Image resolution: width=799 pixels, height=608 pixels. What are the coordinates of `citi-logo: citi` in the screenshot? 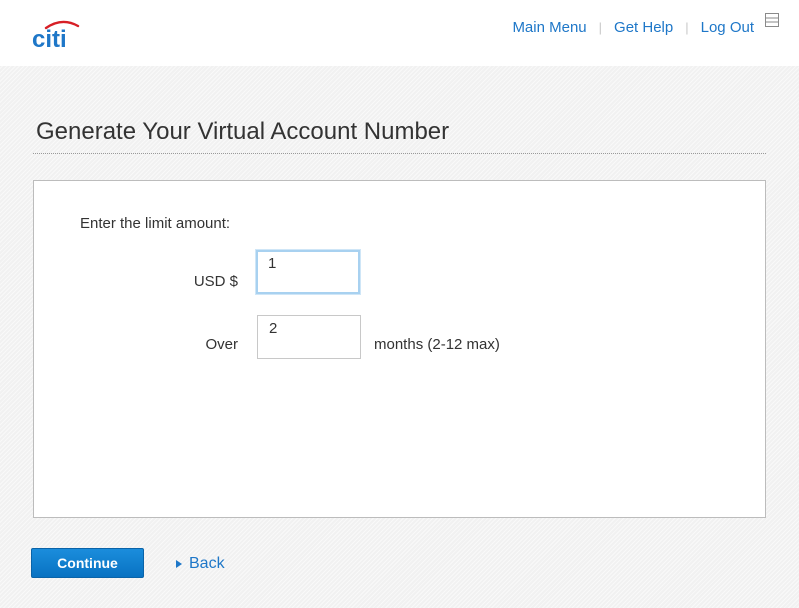 It's located at (56, 33).